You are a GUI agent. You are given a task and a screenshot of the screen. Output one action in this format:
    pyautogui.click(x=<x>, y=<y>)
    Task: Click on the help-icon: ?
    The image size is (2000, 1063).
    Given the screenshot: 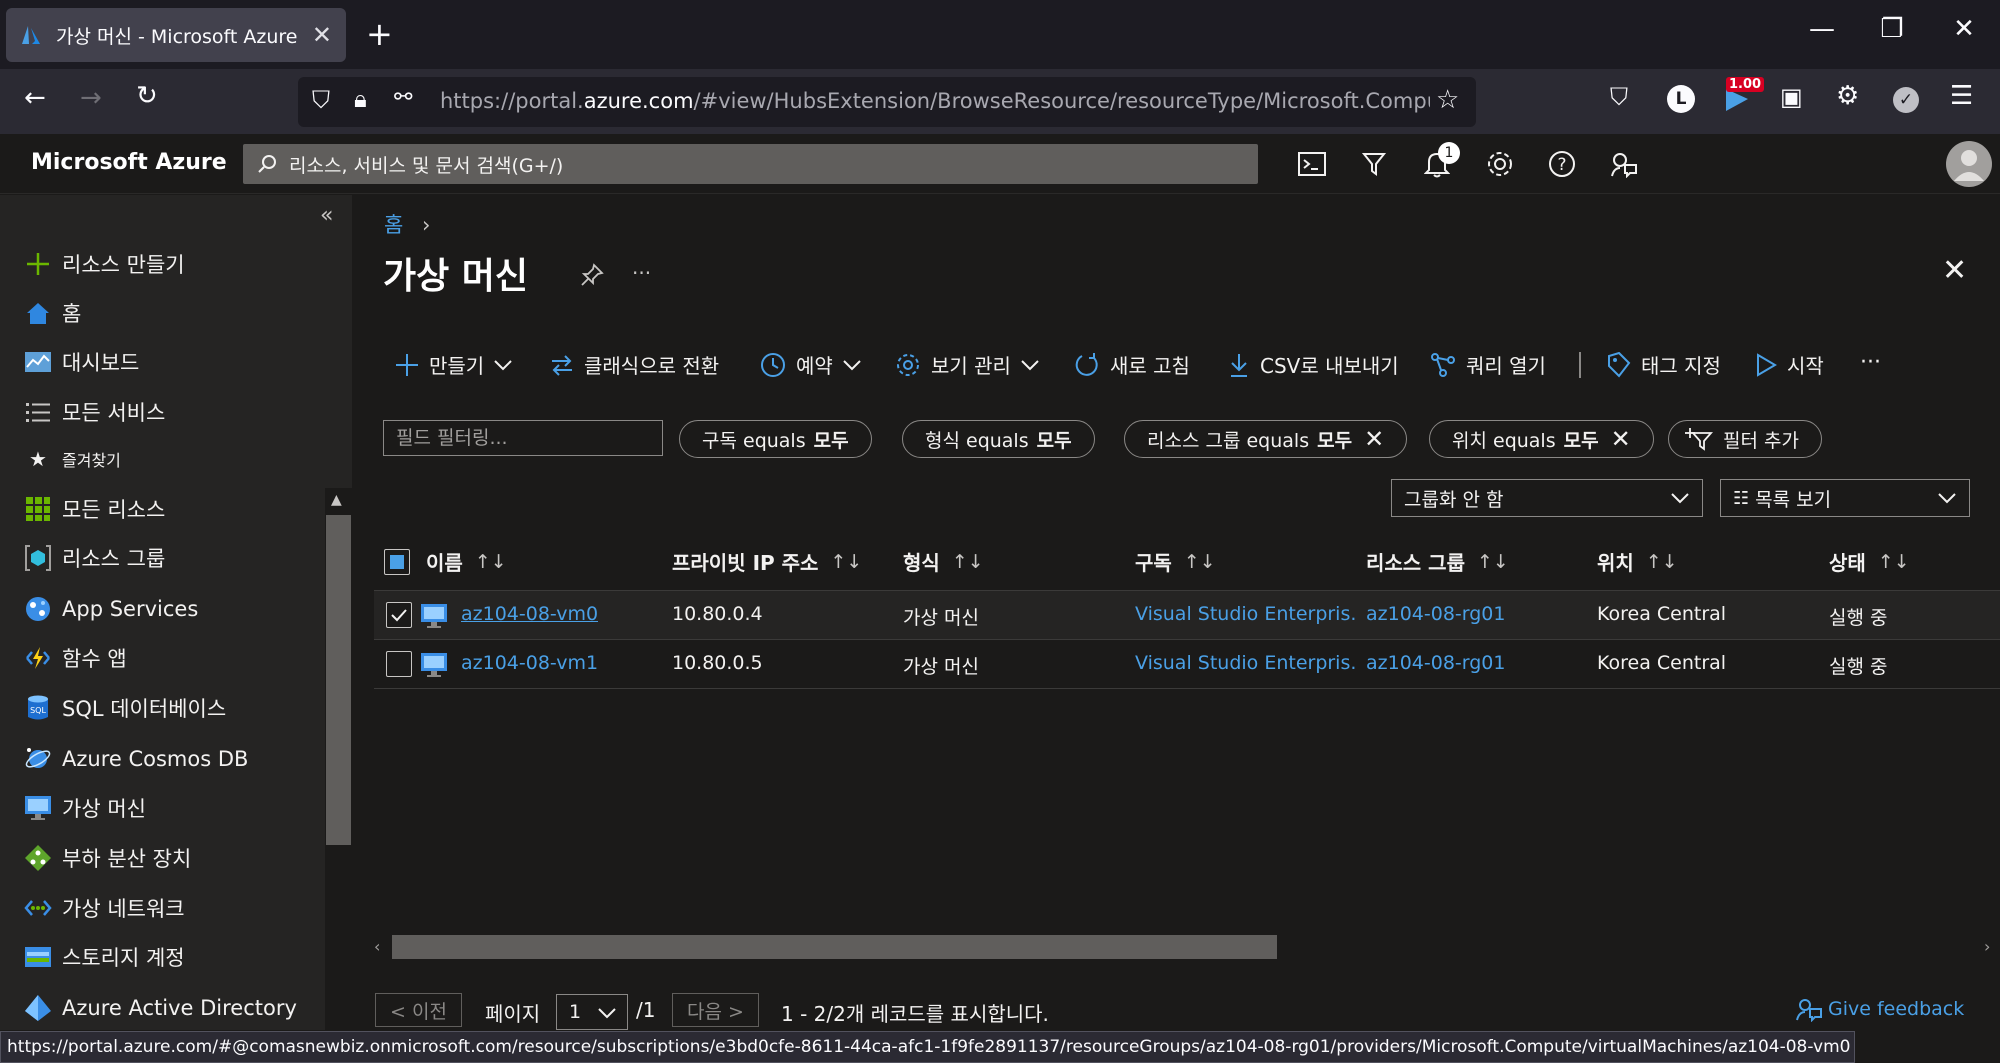 What is the action you would take?
    pyautogui.click(x=1562, y=164)
    